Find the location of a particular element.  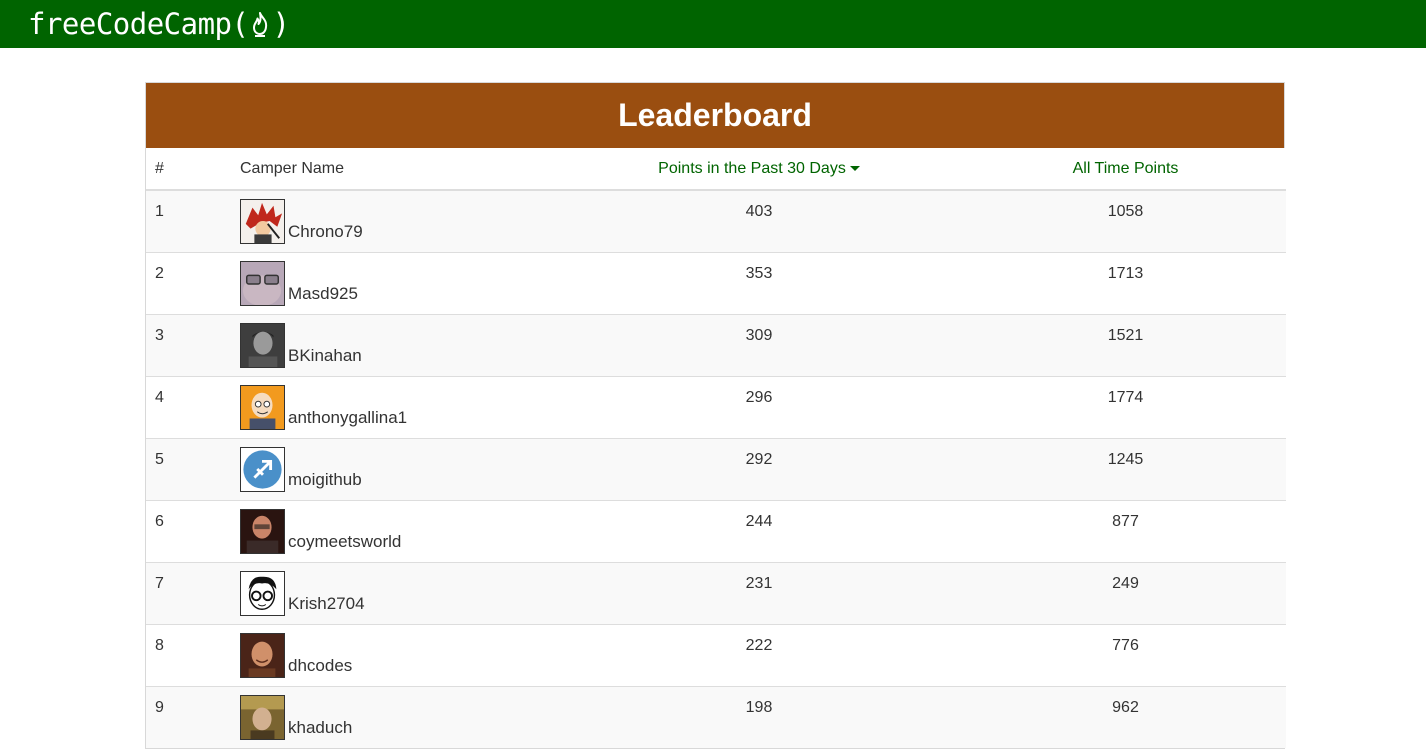

camper-cell: Krish2704 is located at coordinates (392, 592).